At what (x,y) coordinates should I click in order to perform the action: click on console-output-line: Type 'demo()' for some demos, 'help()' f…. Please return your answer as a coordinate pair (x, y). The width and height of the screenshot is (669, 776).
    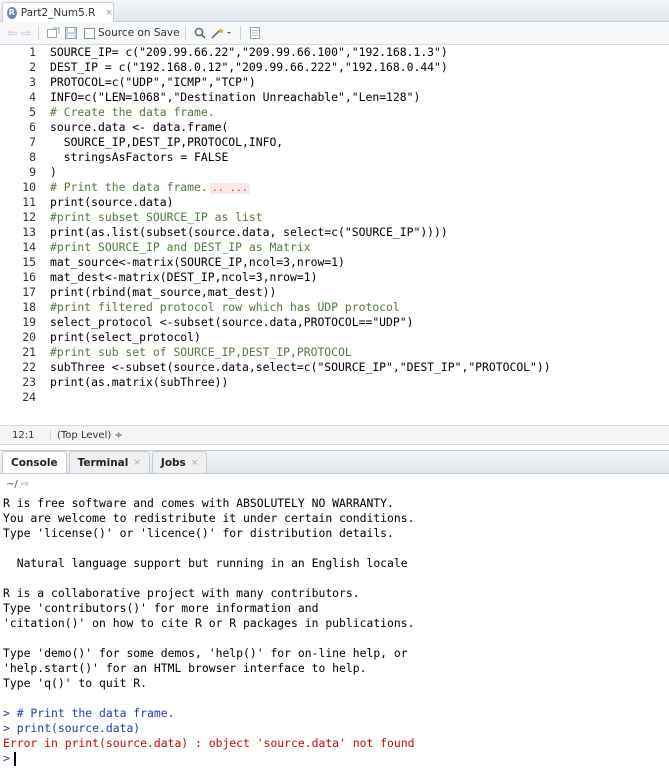
    Looking at the image, I should click on (205, 653).